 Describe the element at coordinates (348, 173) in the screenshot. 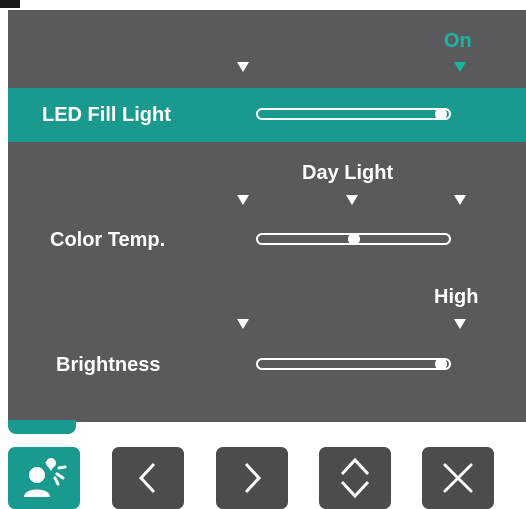

I see `color-temp-value-text: Day Light` at that location.